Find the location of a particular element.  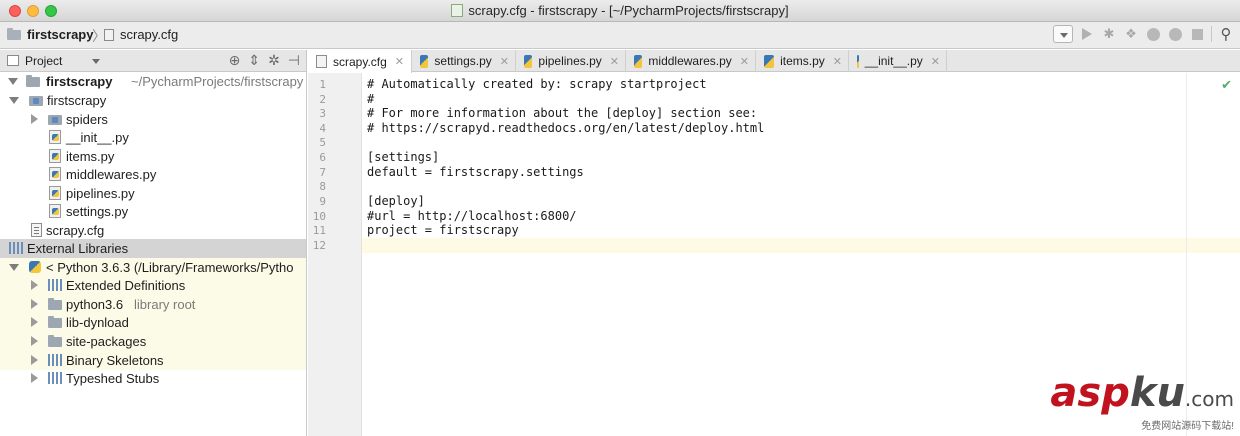

project-panel-header: Project ⊕ ⇕ ✲ ⊣ is located at coordinates (153, 61).